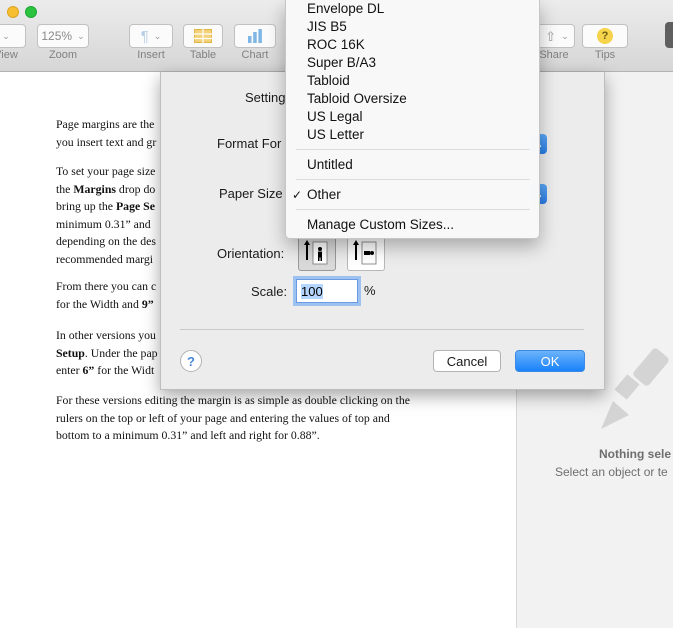 The image size is (673, 628). Describe the element at coordinates (13, 12) in the screenshot. I see `minimize-window-button` at that location.